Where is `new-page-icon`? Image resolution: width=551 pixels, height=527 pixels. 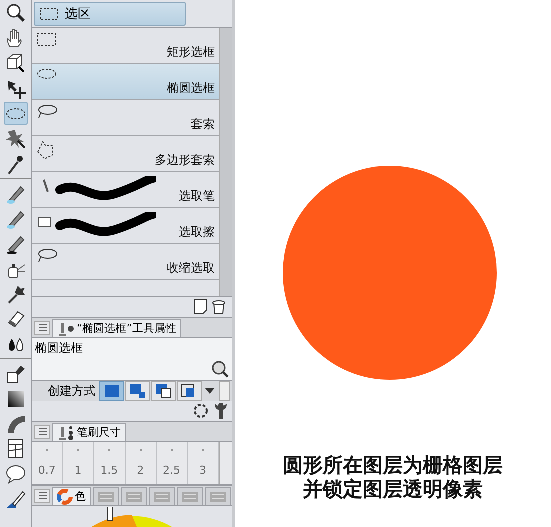
new-page-icon is located at coordinates (201, 307).